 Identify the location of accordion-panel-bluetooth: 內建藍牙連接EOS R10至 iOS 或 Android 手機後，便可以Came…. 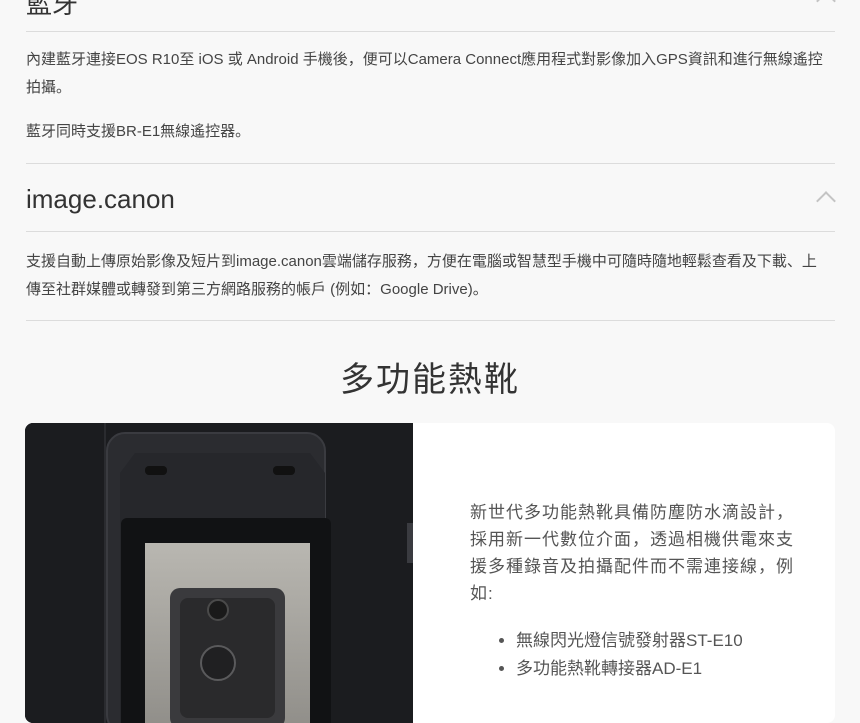
(426, 96).